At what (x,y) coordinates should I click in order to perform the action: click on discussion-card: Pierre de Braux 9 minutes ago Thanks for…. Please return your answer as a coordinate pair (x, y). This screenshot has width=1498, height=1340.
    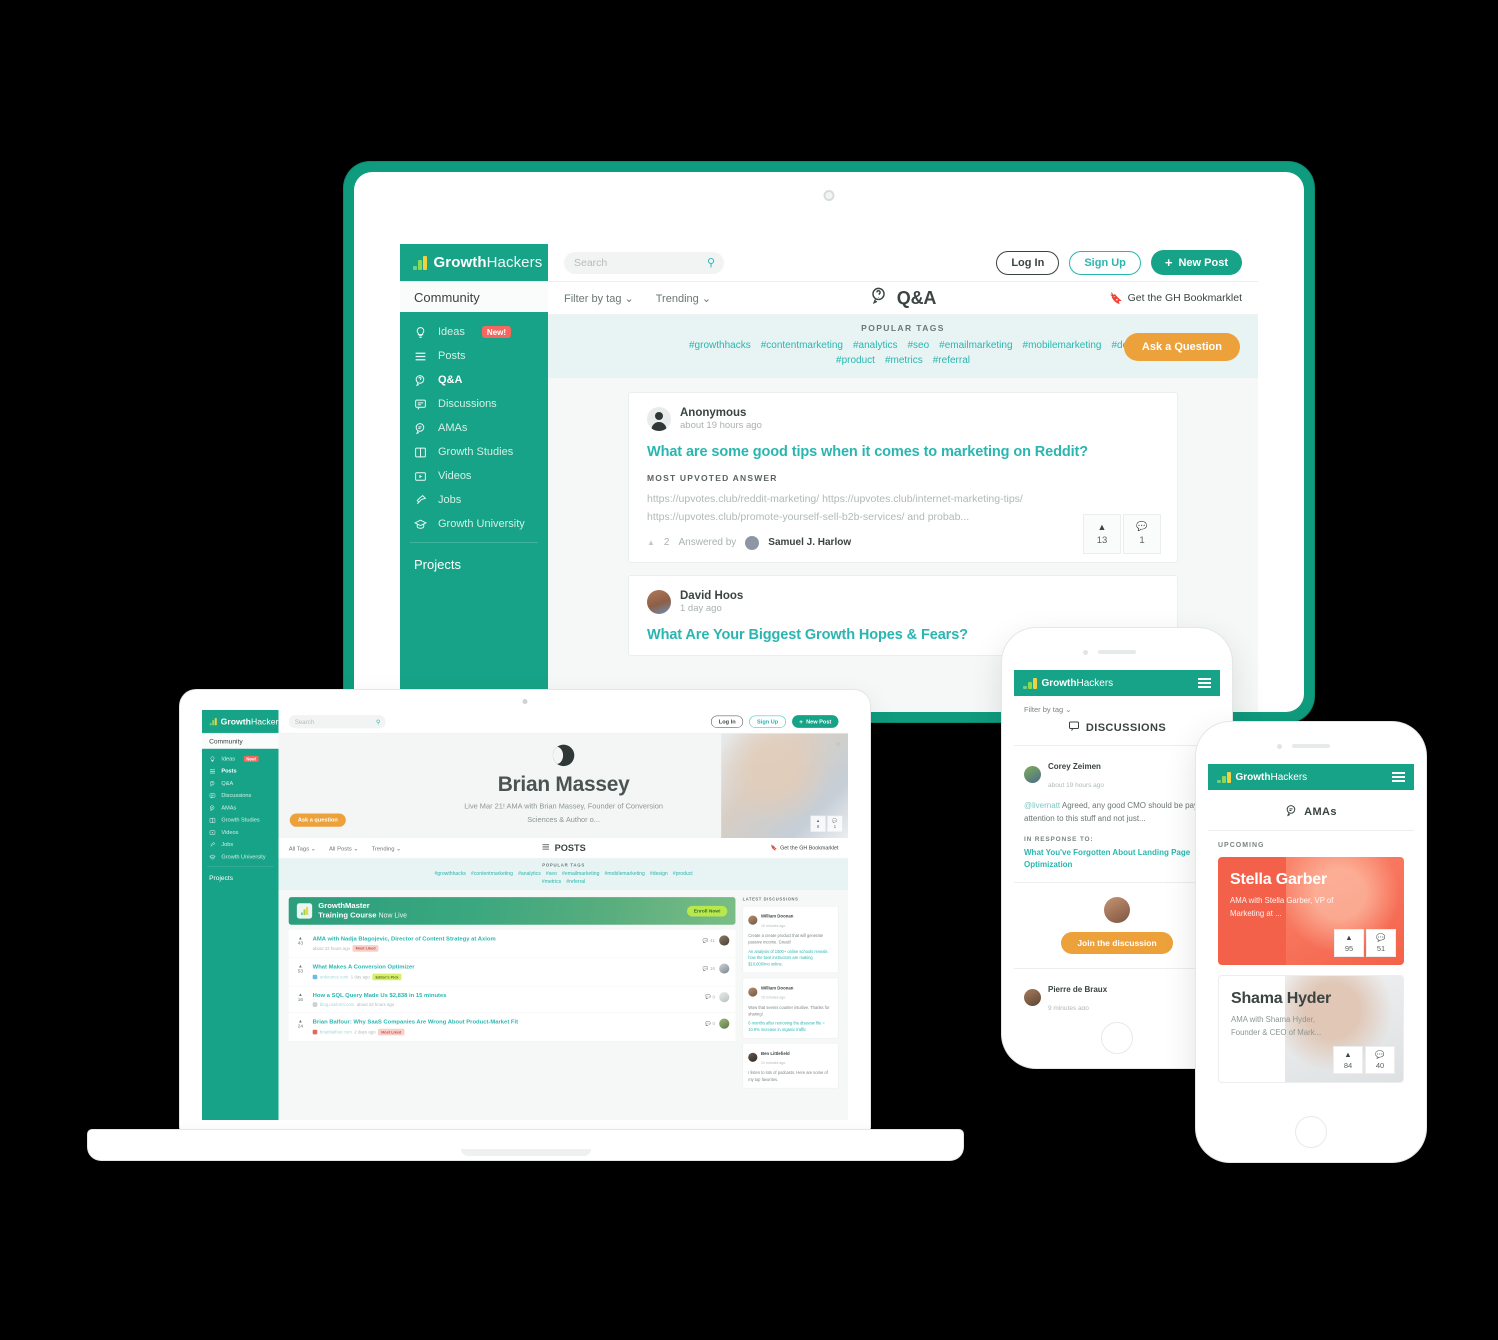
    Looking at the image, I should click on (1117, 989).